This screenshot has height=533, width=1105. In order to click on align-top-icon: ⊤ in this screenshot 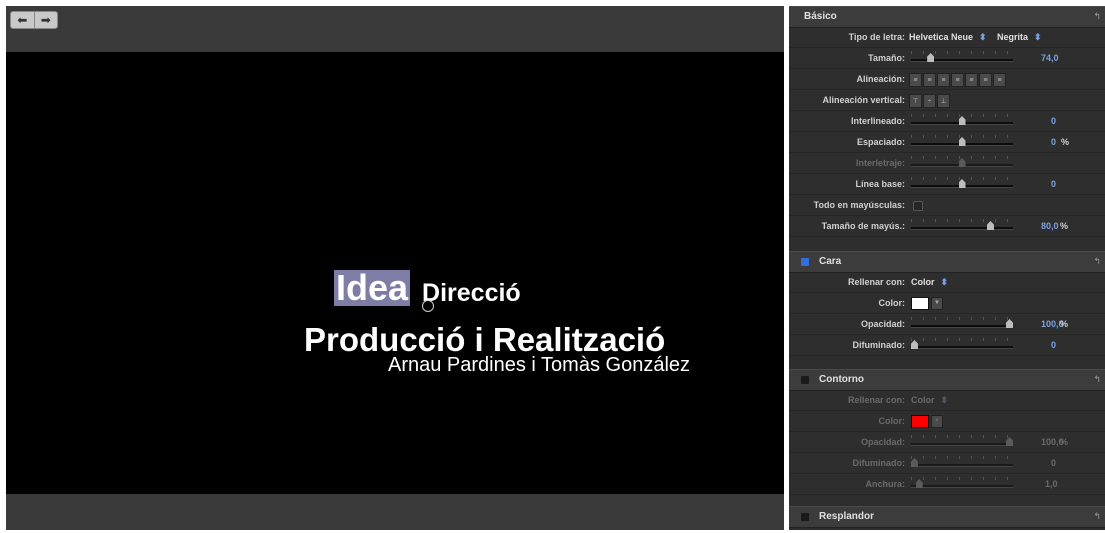, I will do `click(915, 101)`.